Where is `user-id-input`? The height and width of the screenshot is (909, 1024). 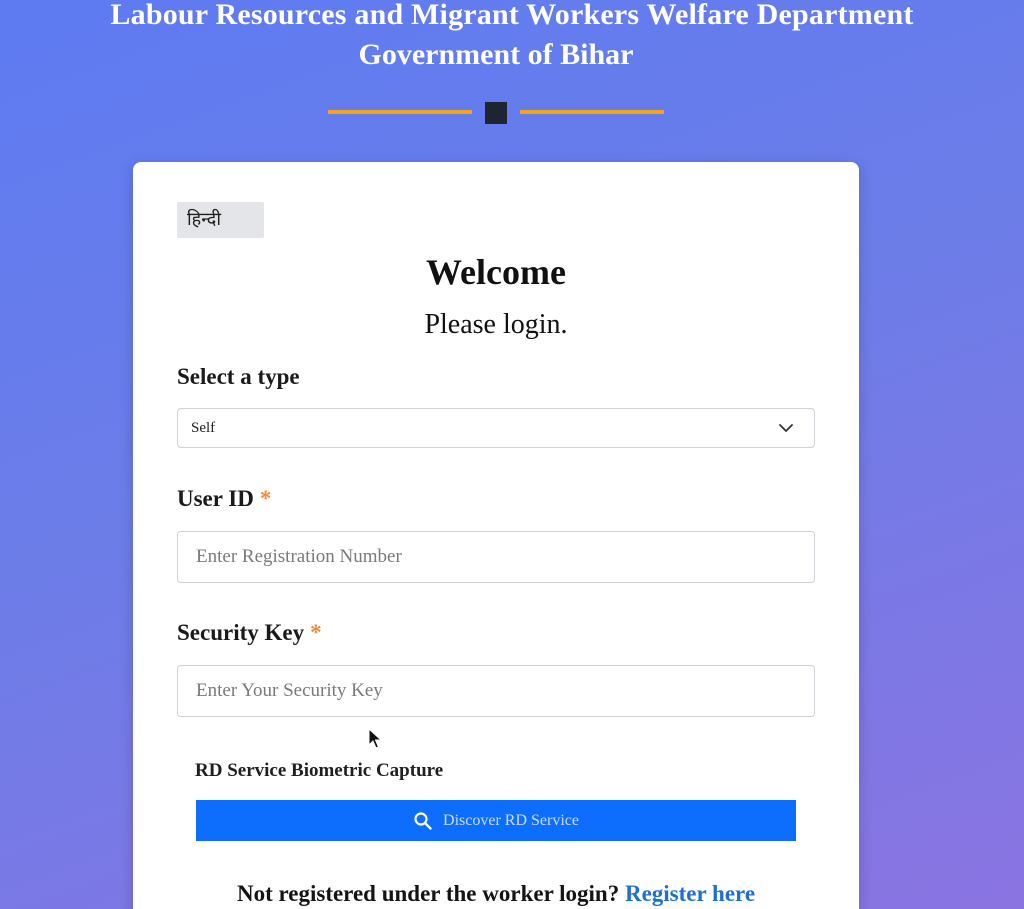 user-id-input is located at coordinates (496, 557).